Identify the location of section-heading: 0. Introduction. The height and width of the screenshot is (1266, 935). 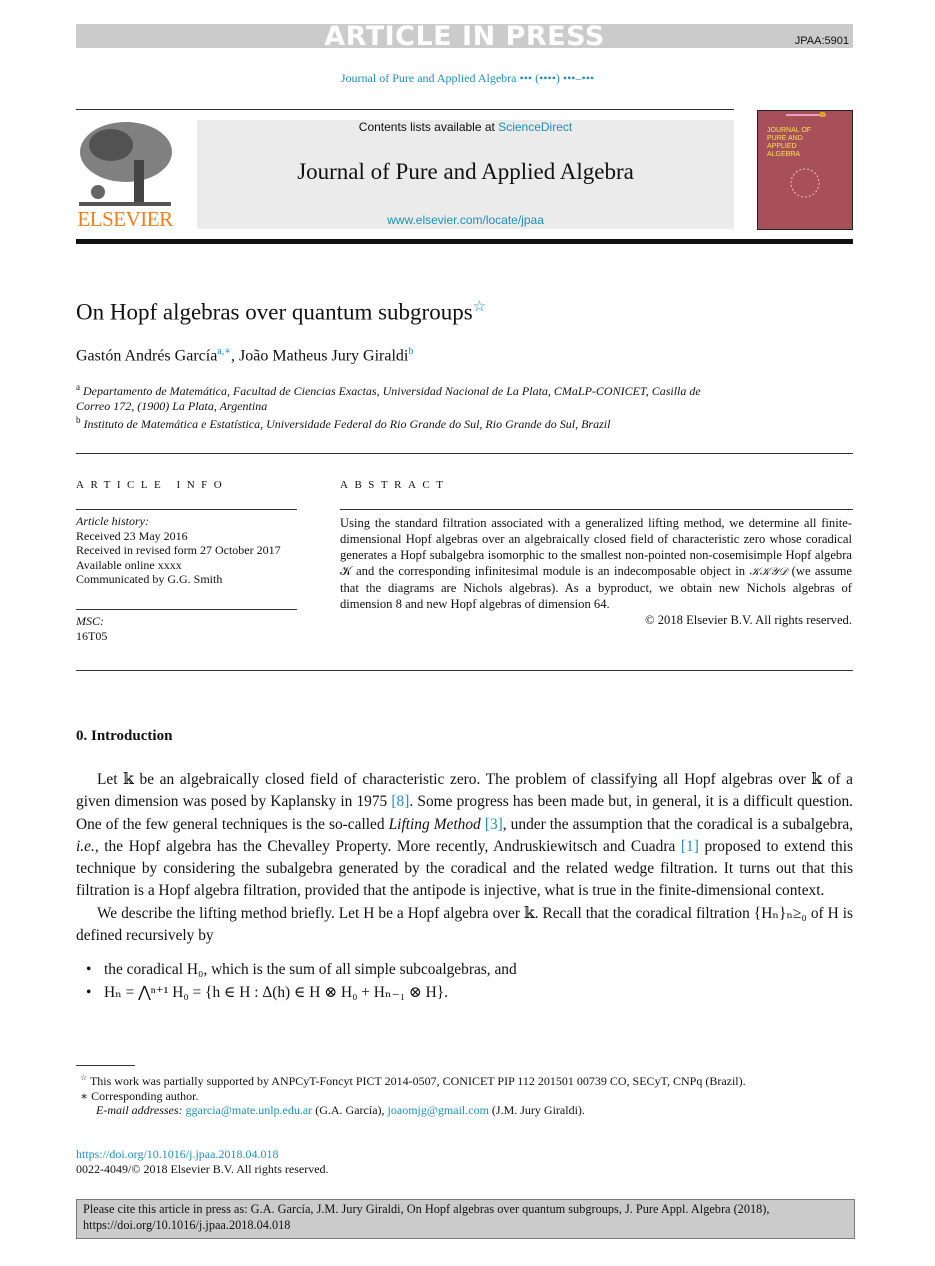
(124, 736).